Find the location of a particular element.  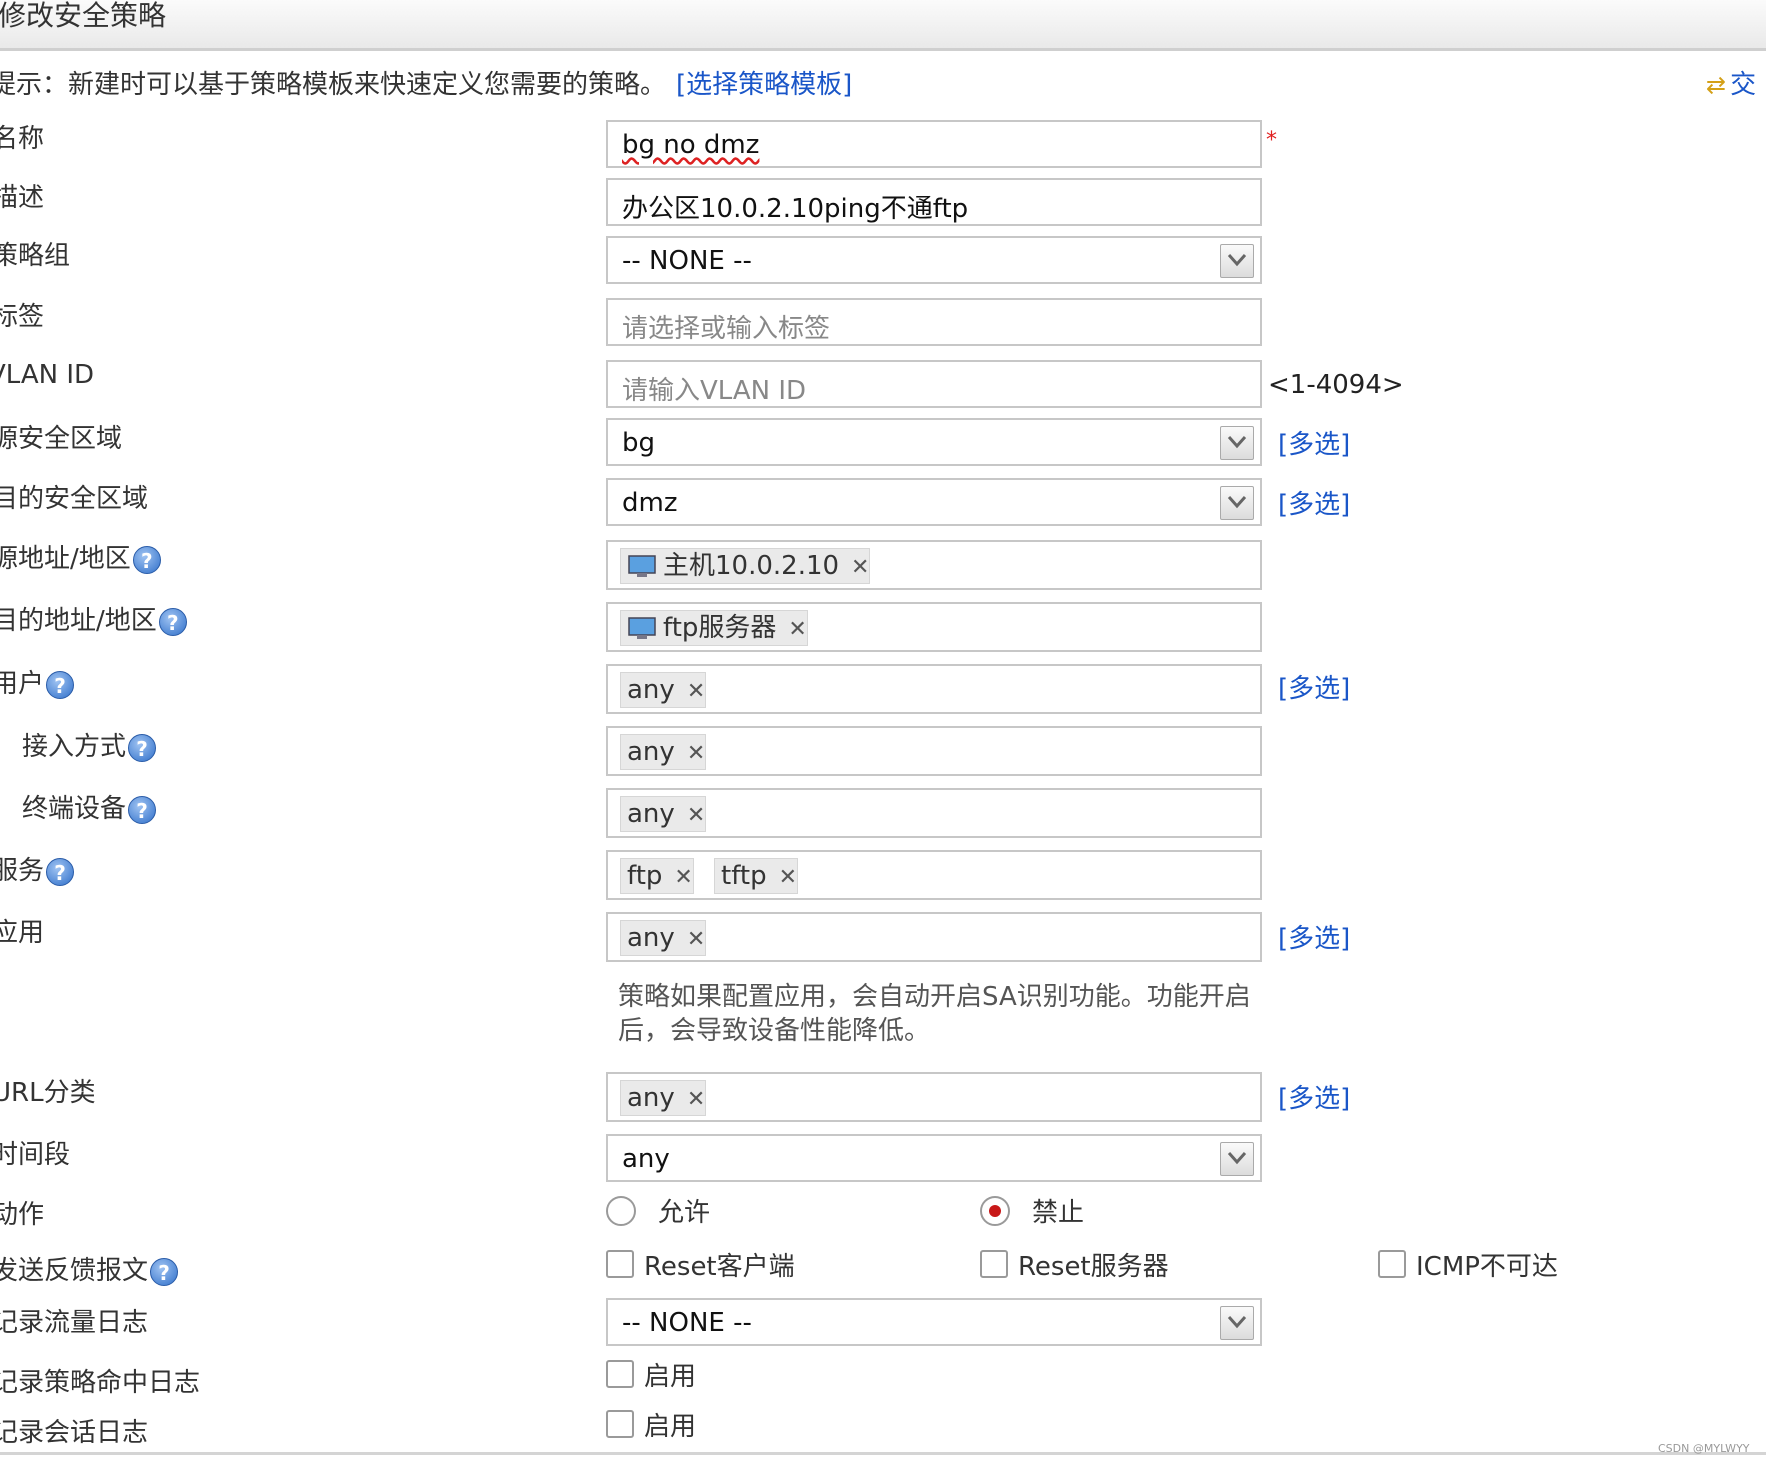

service-chip-tftp: tftp ✕ is located at coordinates (756, 876).